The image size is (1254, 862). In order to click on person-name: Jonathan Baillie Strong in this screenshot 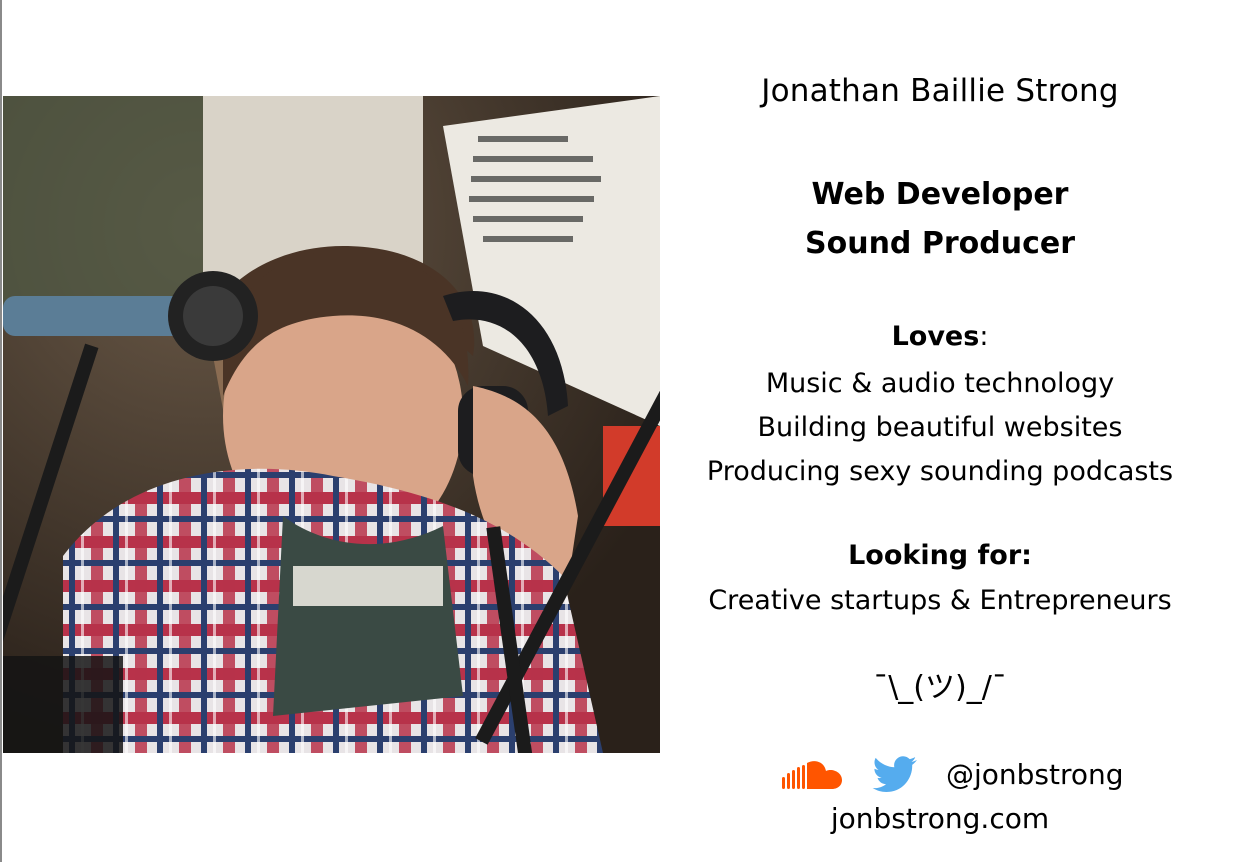, I will do `click(940, 91)`.